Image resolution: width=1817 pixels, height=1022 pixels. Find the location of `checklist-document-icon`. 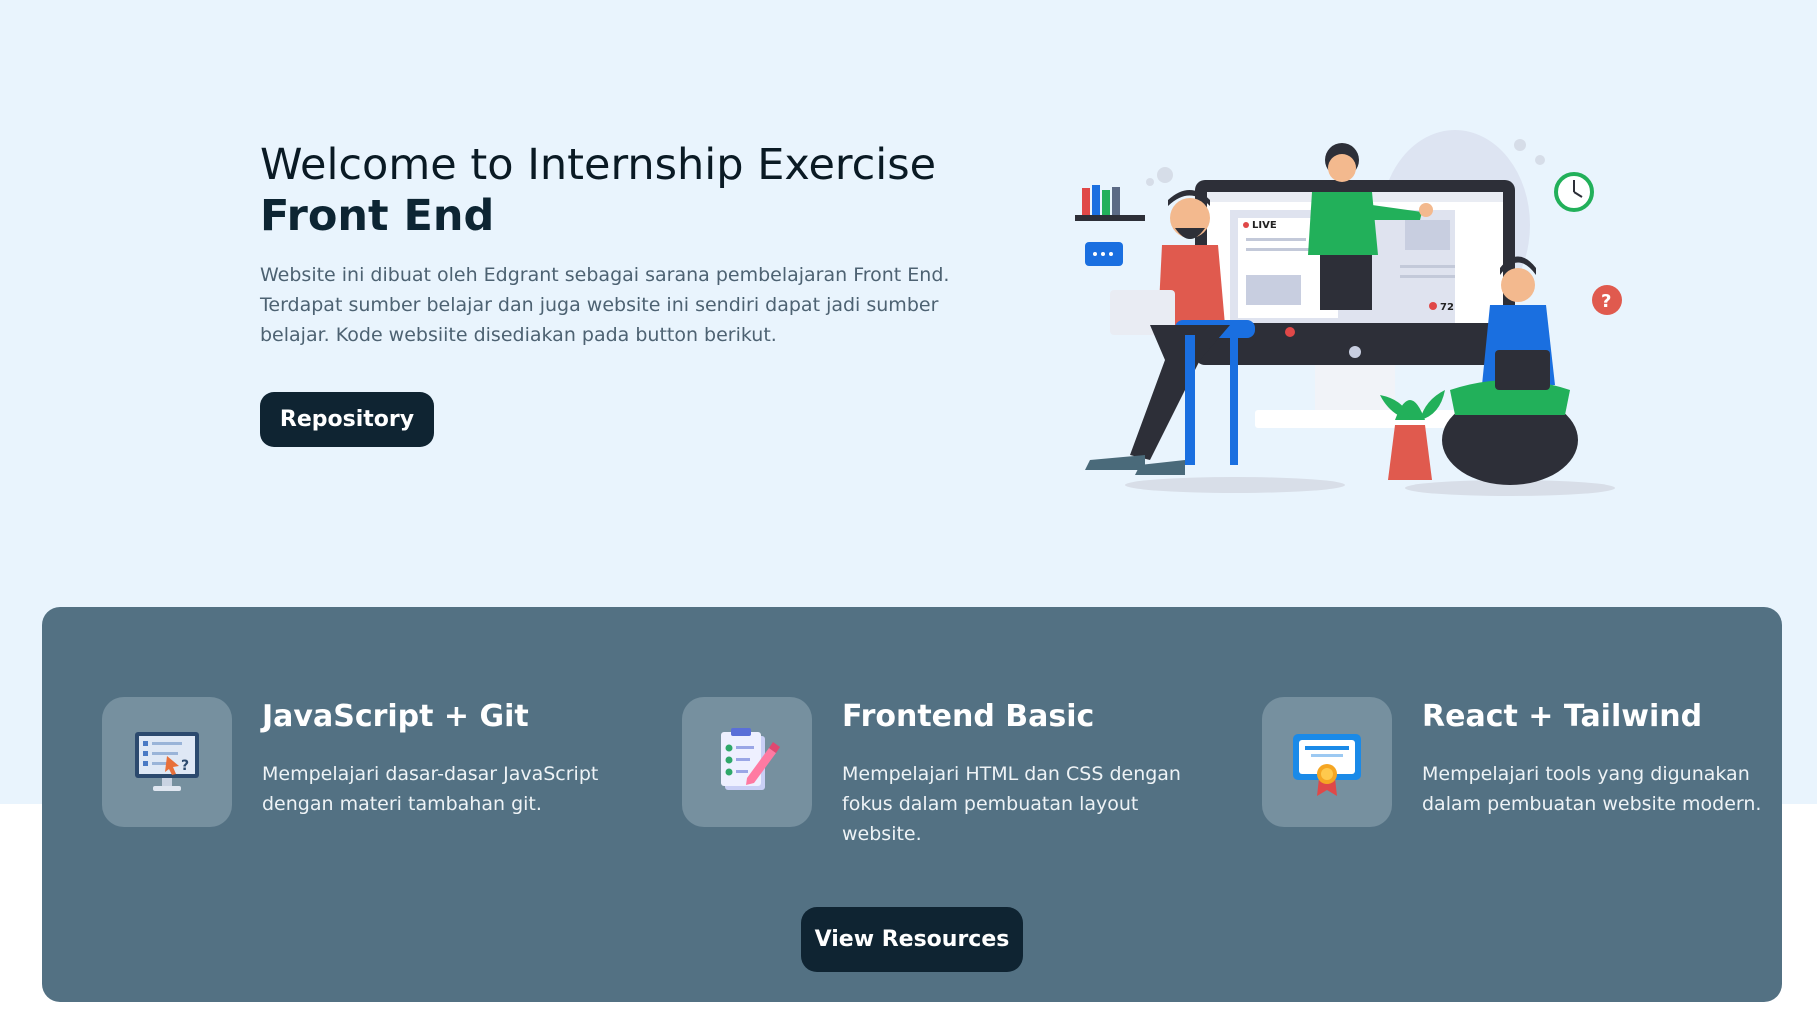

checklist-document-icon is located at coordinates (750, 759).